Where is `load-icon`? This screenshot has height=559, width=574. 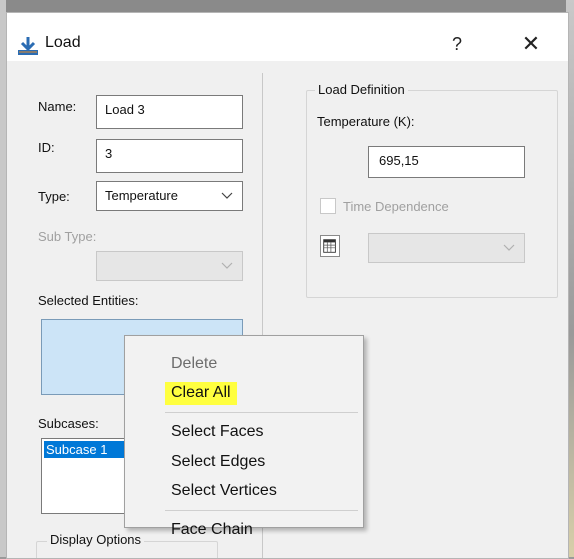
load-icon is located at coordinates (28, 46).